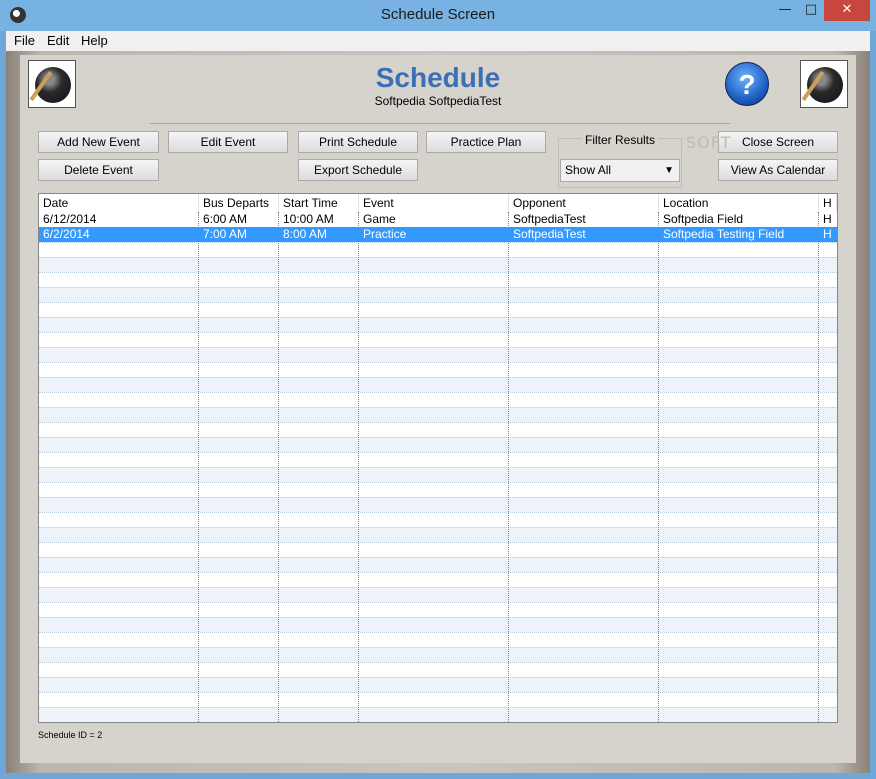  What do you see at coordinates (119, 203) in the screenshot?
I see `column-header: Date` at bounding box center [119, 203].